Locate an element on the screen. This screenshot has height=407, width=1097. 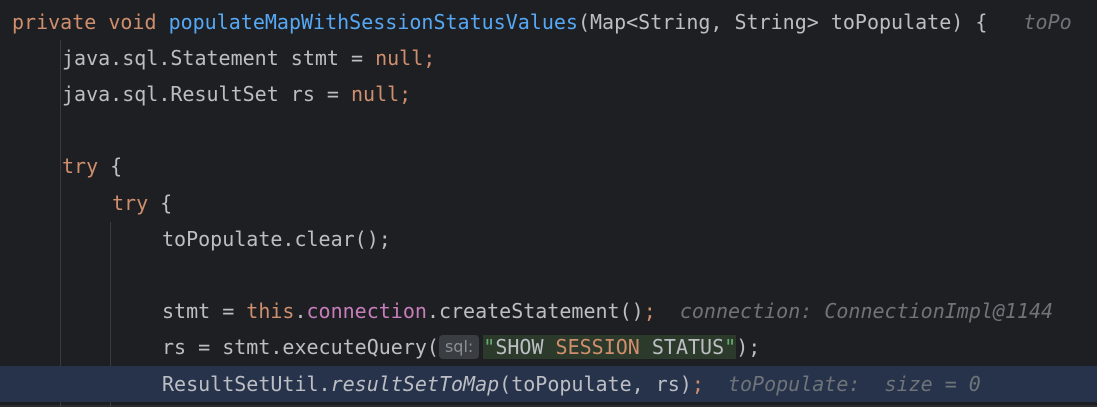
statement-declaration: java.sql.Statement stmt = is located at coordinates (219, 58).